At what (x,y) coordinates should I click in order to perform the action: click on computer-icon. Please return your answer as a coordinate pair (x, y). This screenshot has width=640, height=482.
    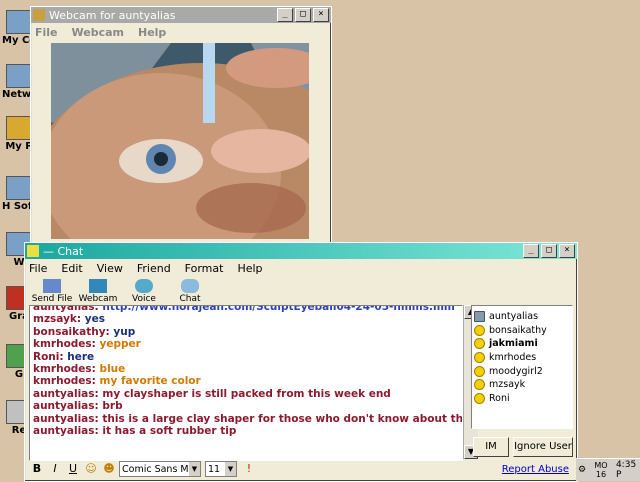
    Looking at the image, I should click on (19, 22).